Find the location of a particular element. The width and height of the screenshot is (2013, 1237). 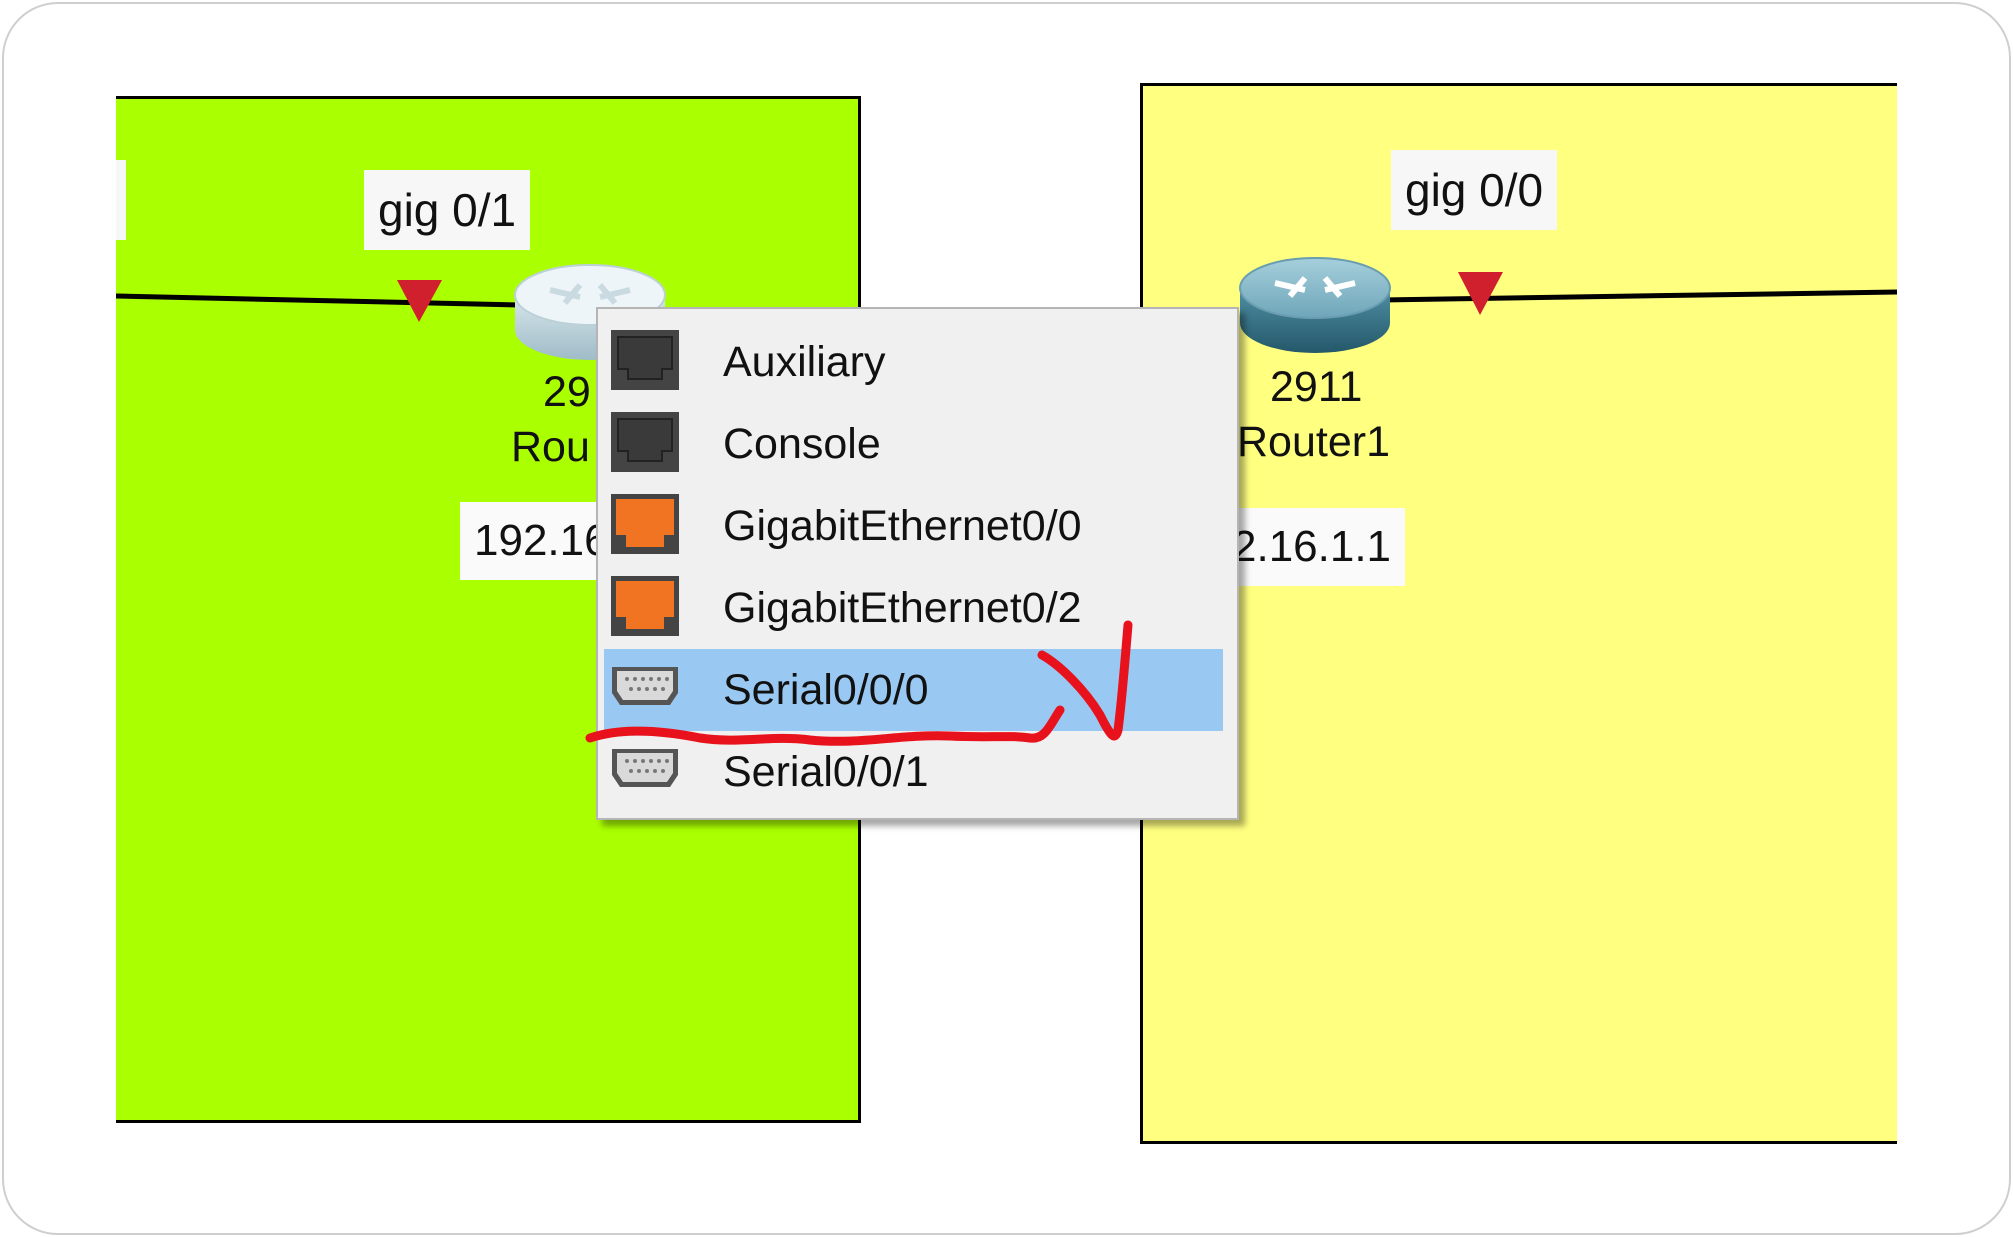

link-label-gig-0-1: gig 0/1 is located at coordinates (447, 210).